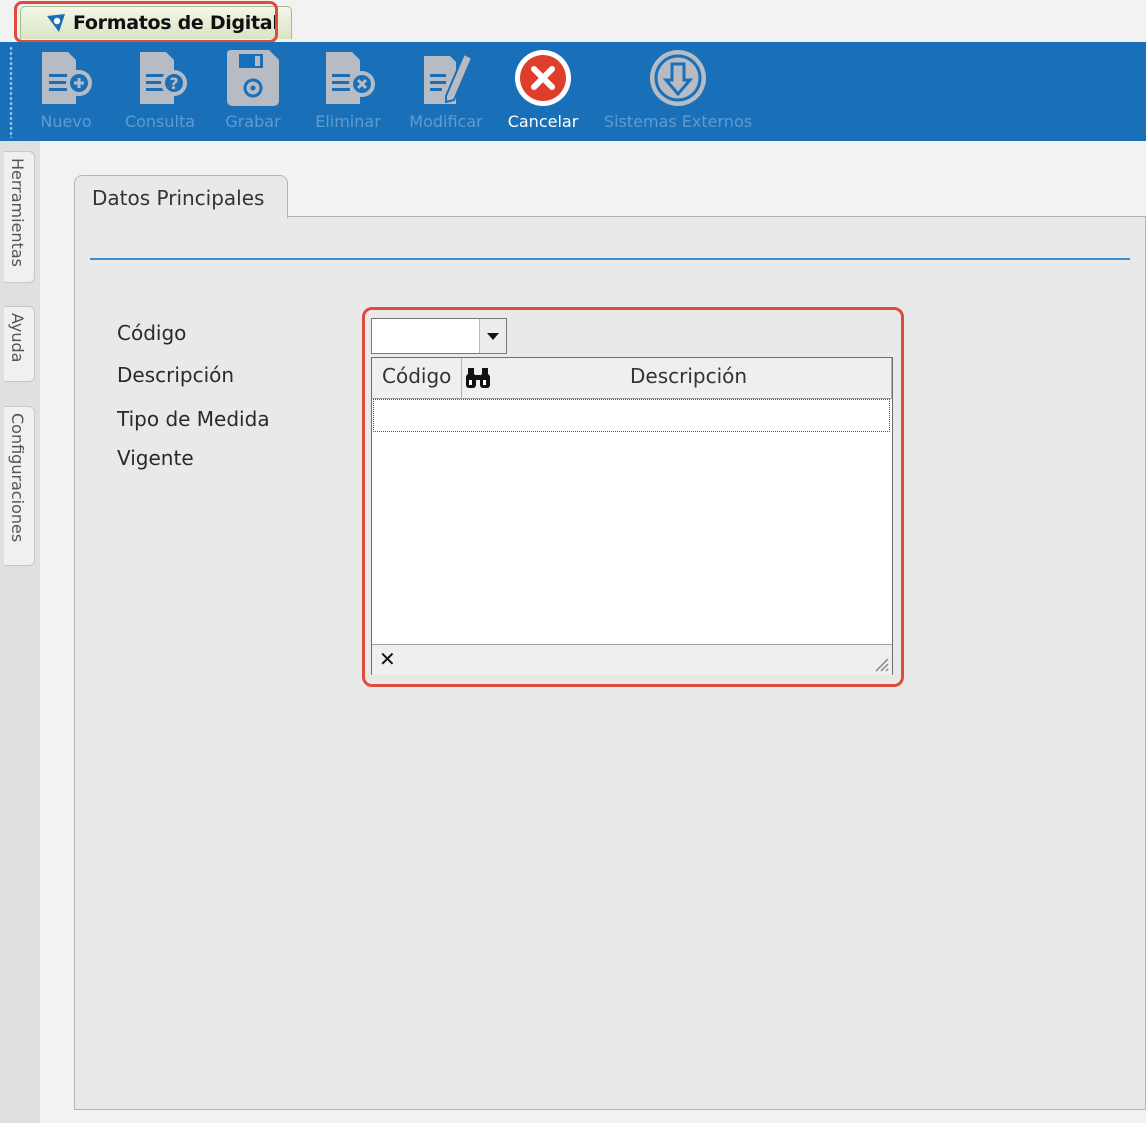 The image size is (1146, 1123). Describe the element at coordinates (178, 198) in the screenshot. I see `tab-datos-principales-label: Datos Principales` at that location.